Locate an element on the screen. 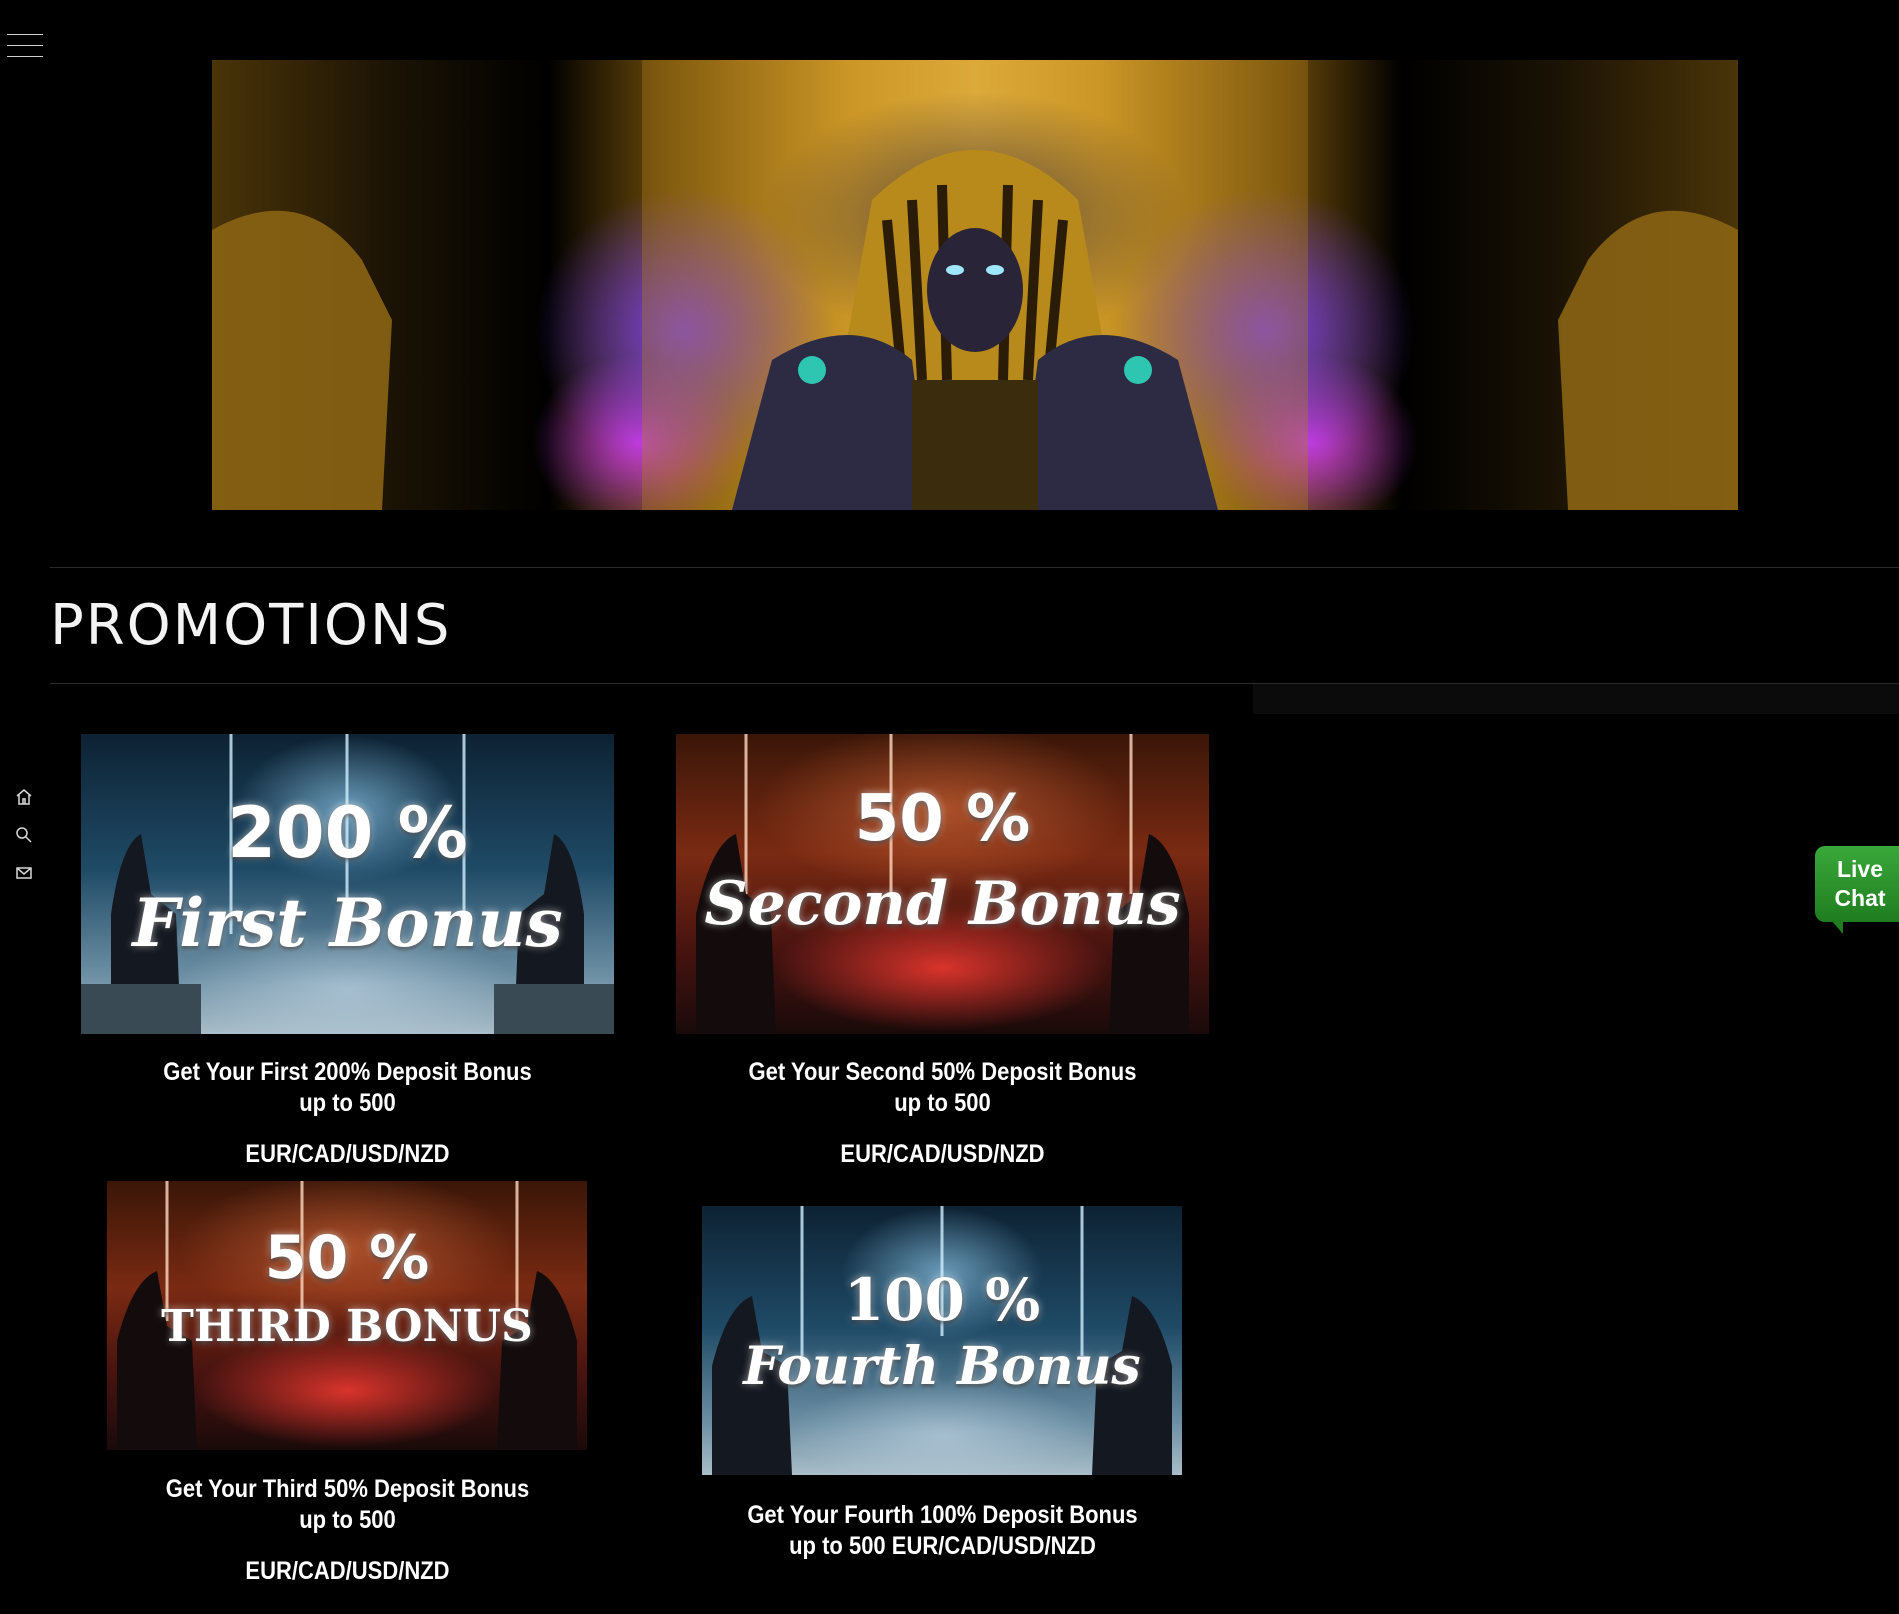 This screenshot has height=1614, width=1899. promo-line: Get Your First 200% Deposit Bonus is located at coordinates (347, 1072).